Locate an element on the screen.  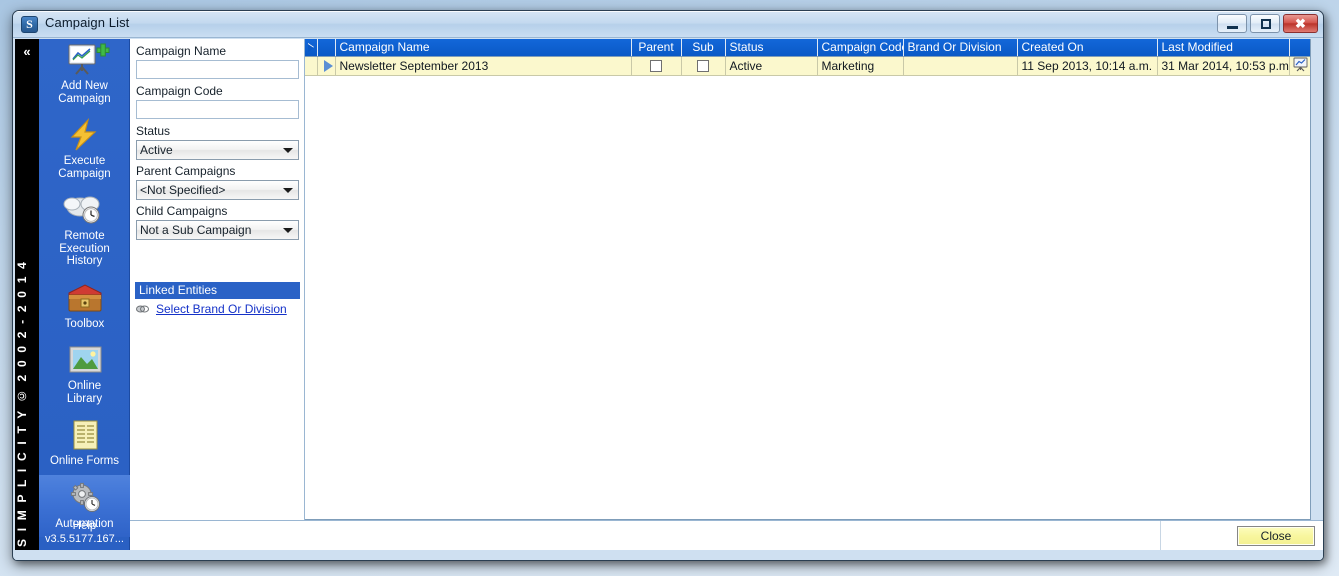
column-header-parent: Parent is located at coordinates (656, 48).